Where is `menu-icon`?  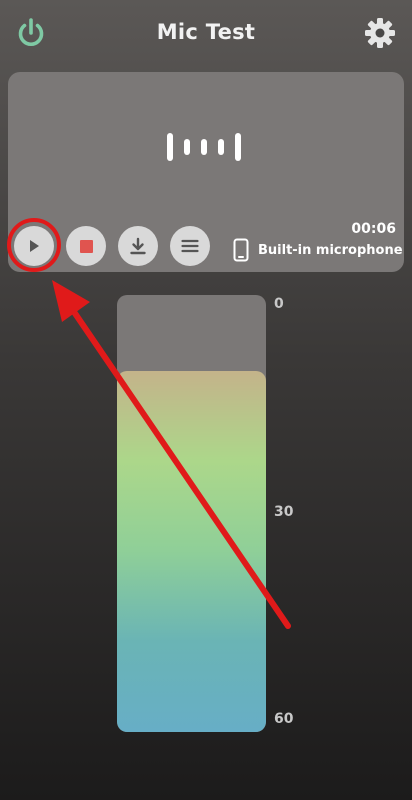
menu-icon is located at coordinates (190, 246).